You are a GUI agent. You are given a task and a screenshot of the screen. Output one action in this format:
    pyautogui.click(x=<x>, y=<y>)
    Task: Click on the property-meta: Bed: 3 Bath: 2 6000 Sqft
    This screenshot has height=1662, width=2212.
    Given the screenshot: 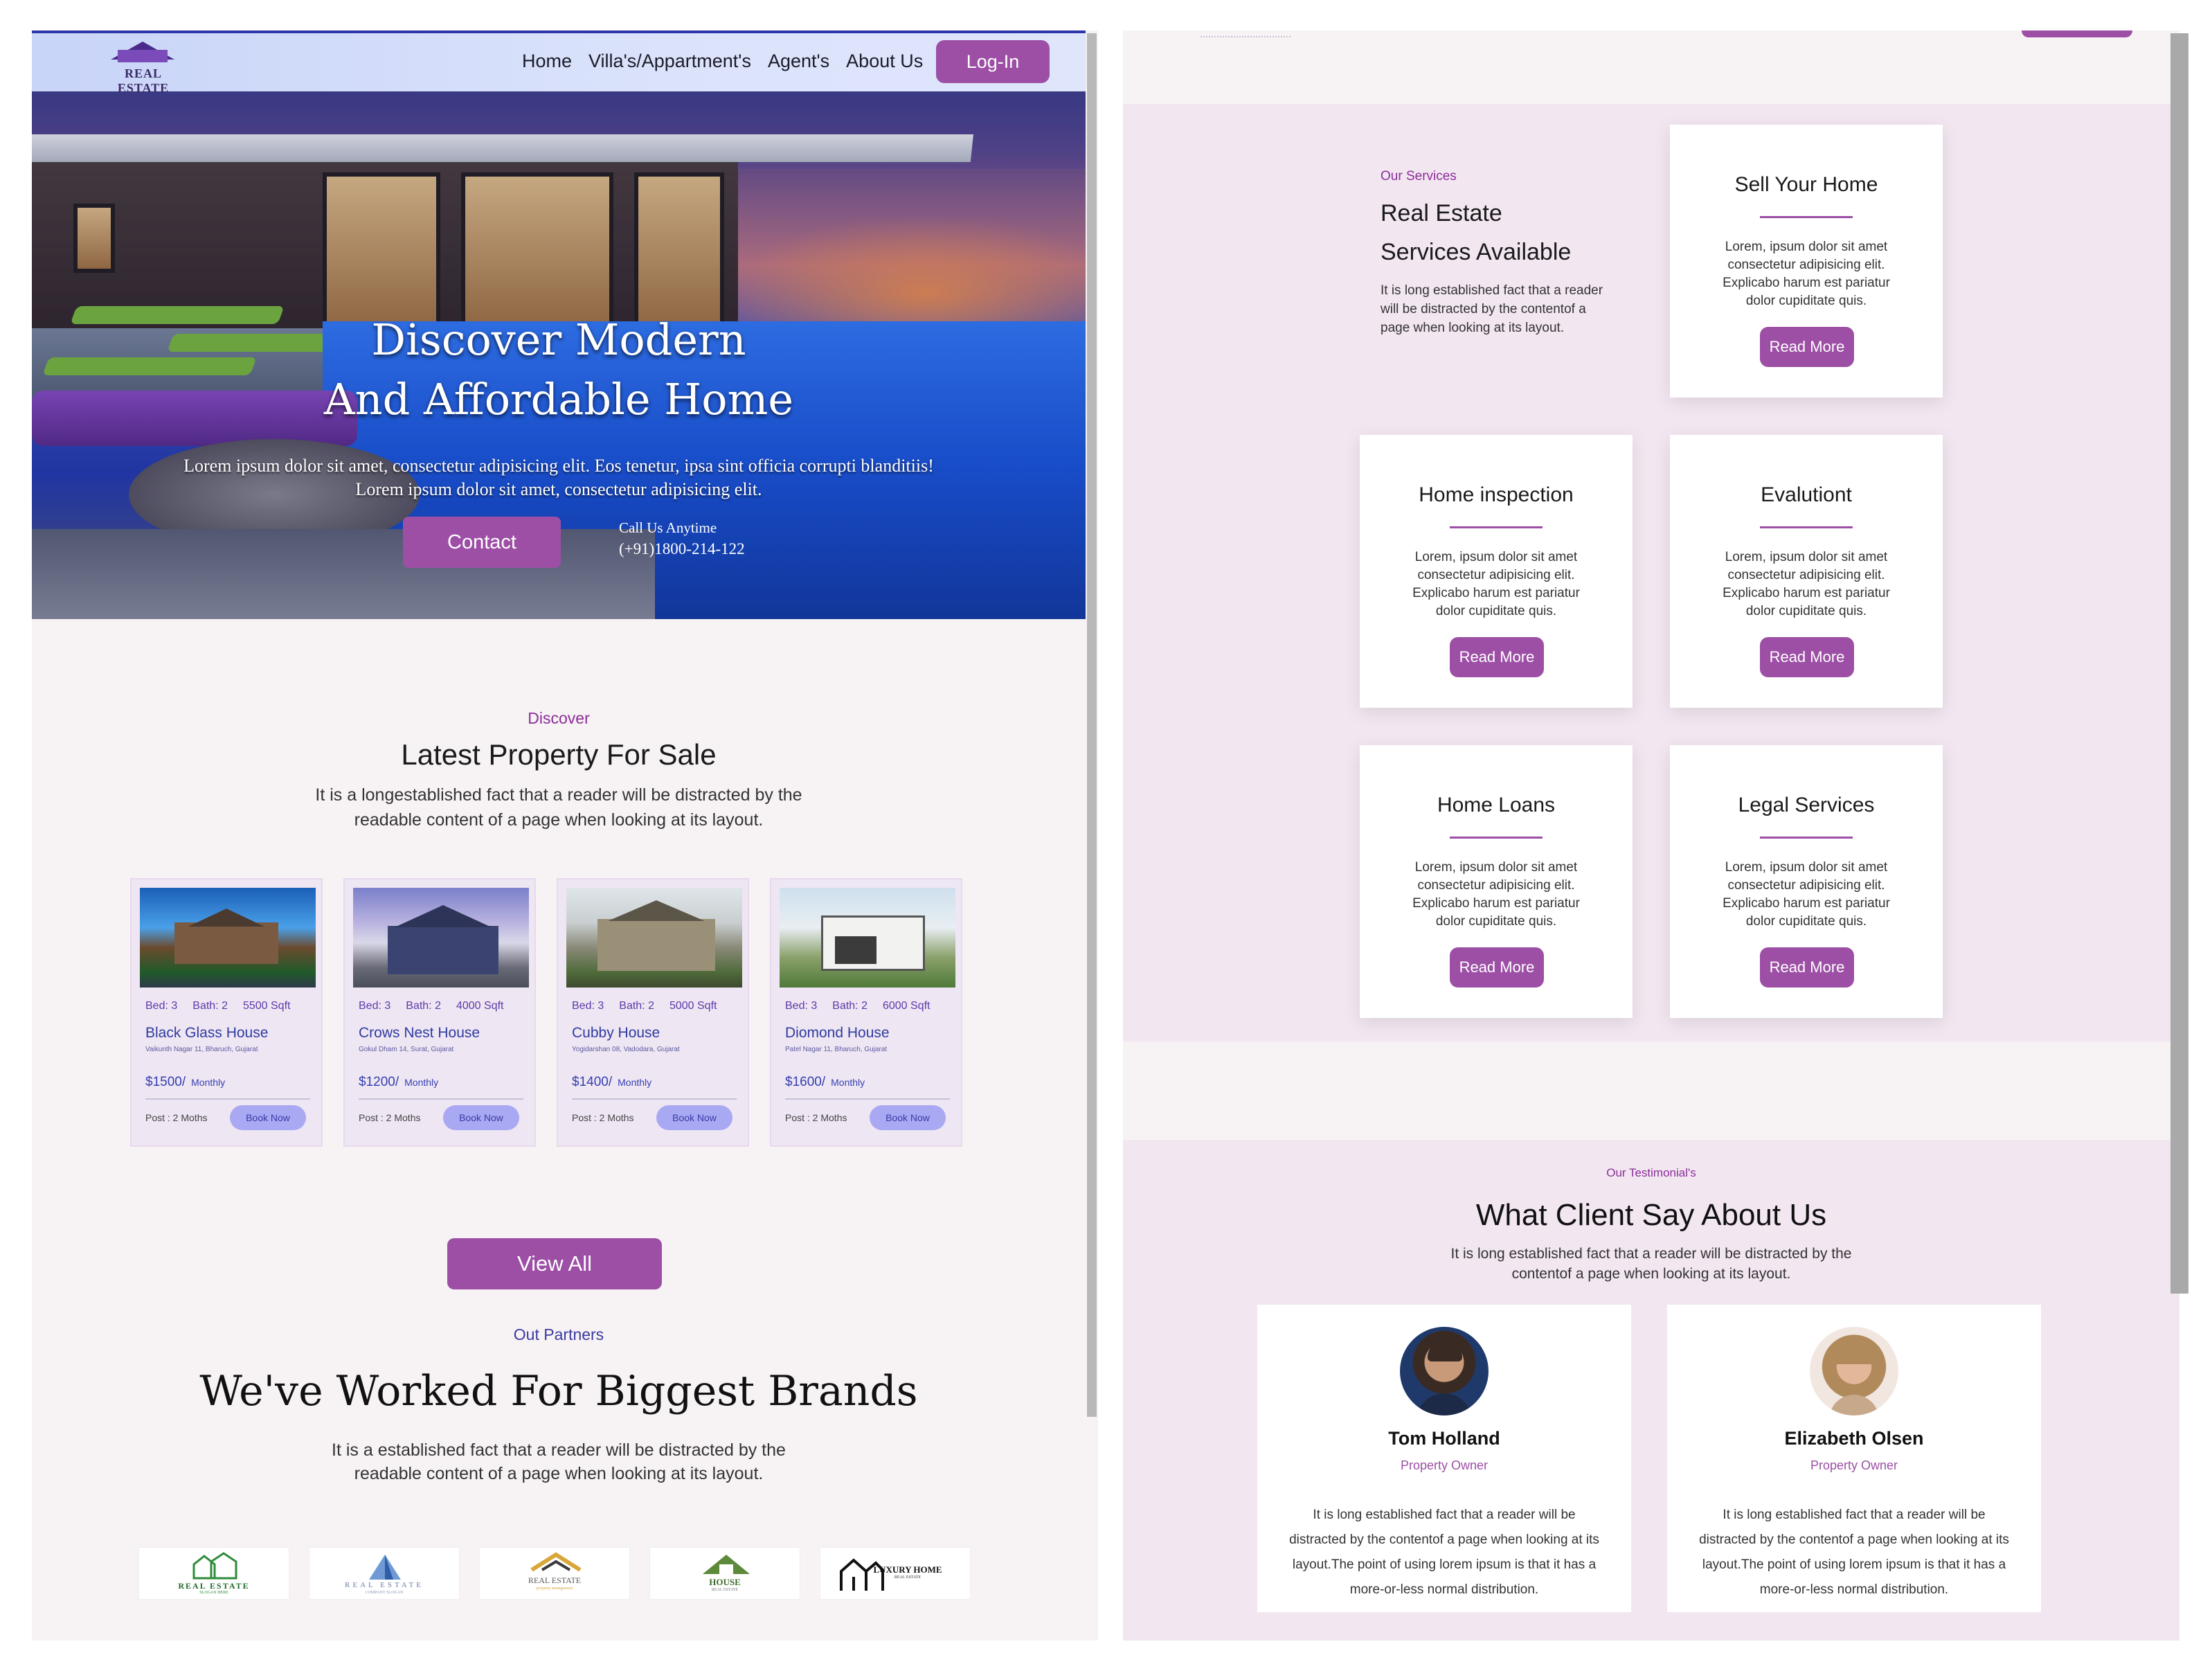 What is the action you would take?
    pyautogui.click(x=865, y=1006)
    